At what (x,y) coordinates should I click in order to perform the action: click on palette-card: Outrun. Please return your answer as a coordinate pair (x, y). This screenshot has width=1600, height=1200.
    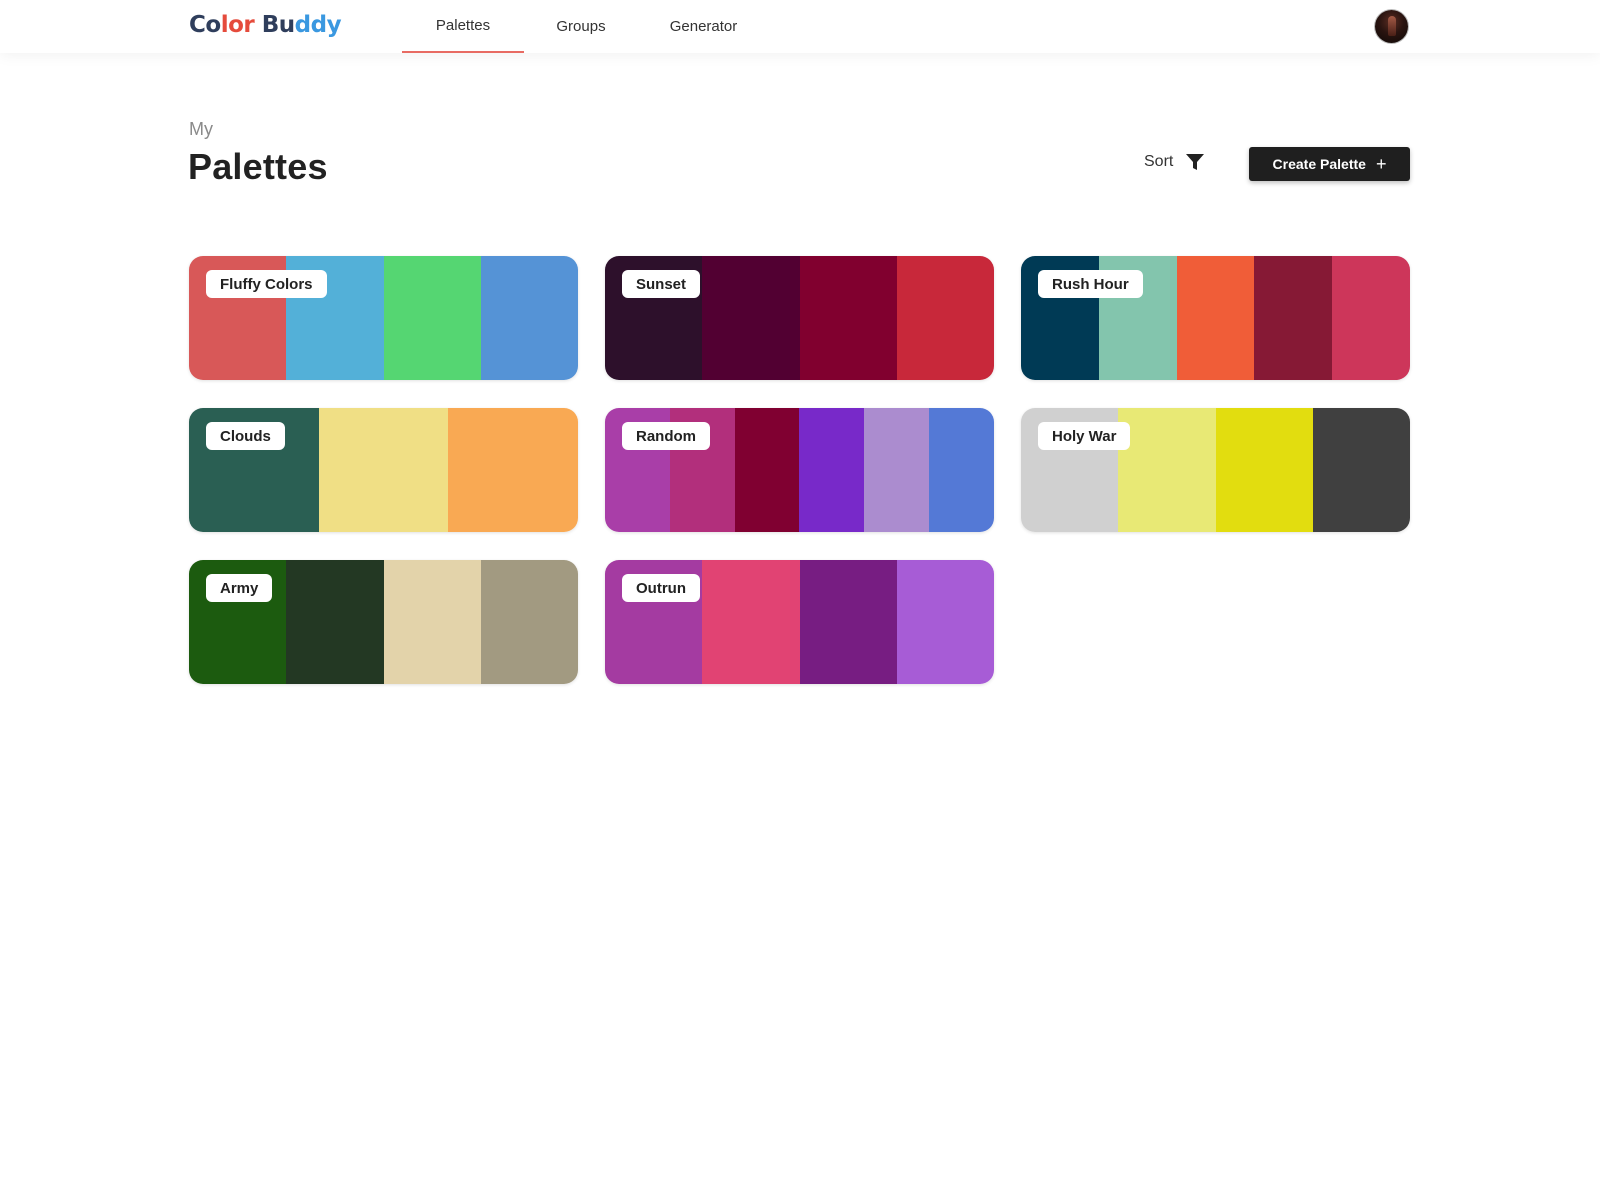
    Looking at the image, I should click on (799, 622).